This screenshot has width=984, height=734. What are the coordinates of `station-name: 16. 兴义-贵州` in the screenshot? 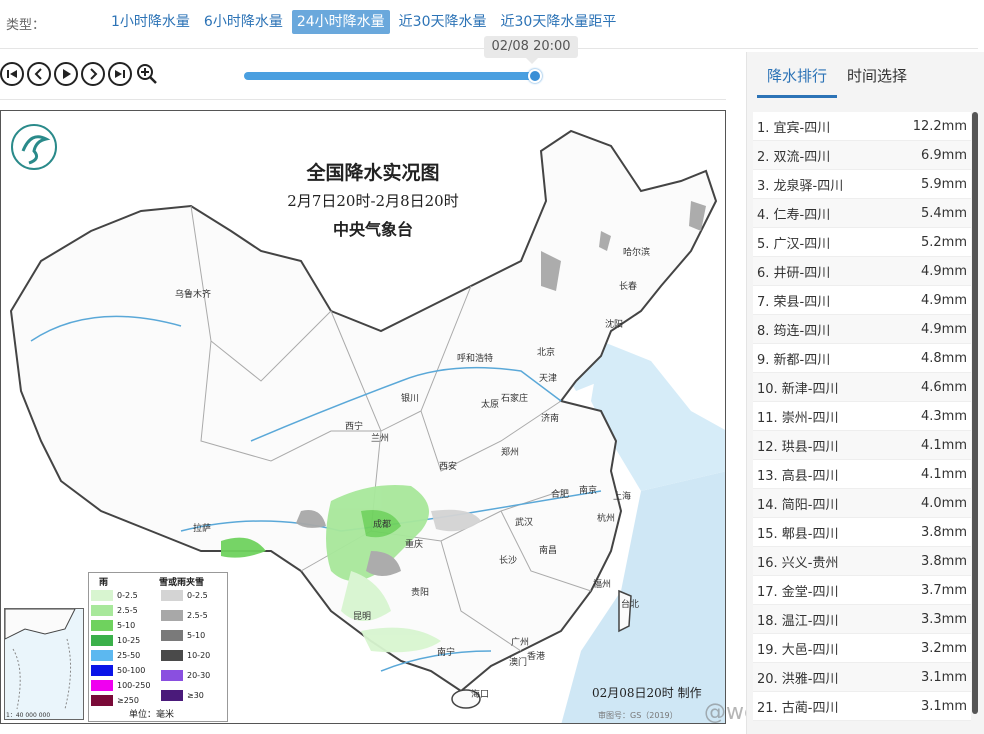 It's located at (798, 563).